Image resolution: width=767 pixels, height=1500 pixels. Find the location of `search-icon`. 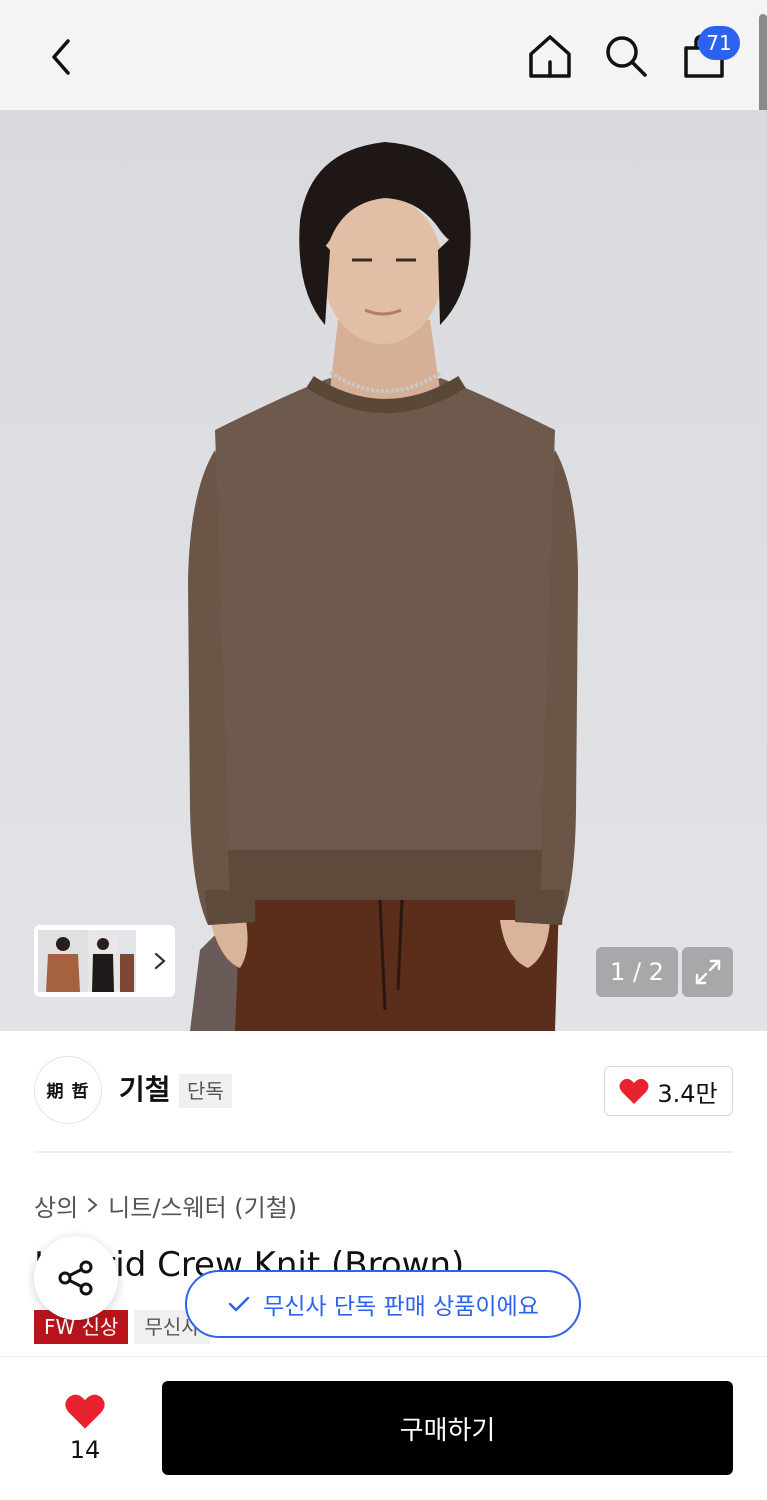

search-icon is located at coordinates (626, 56).